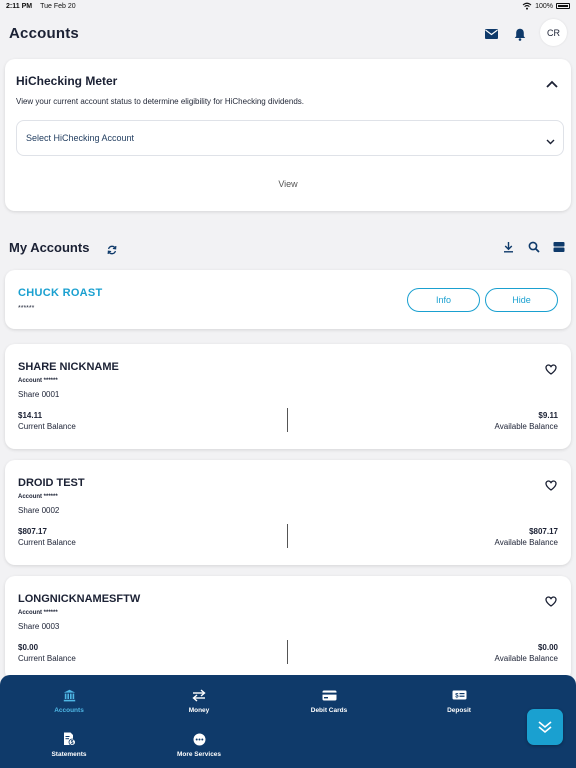 This screenshot has width=576, height=768. Describe the element at coordinates (547, 647) in the screenshot. I see `available-balance-value: $0.00` at that location.